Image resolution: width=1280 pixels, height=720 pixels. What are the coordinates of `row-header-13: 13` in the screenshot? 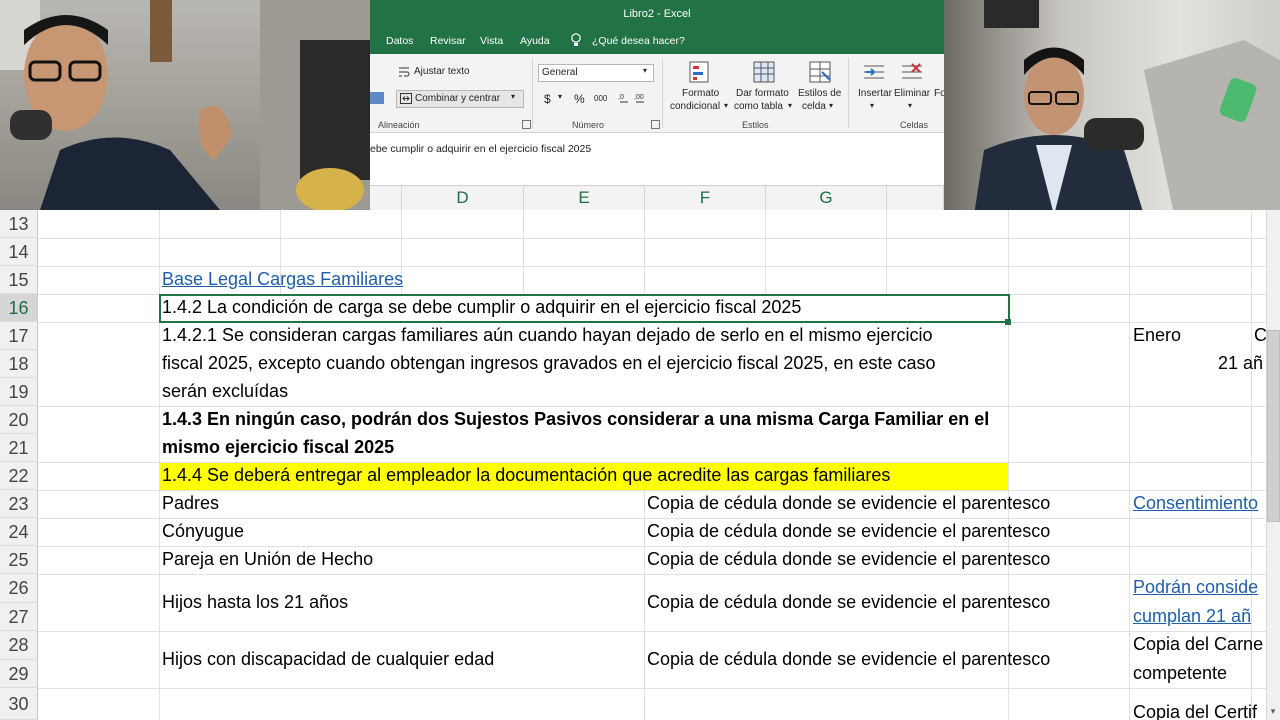 It's located at (19, 224).